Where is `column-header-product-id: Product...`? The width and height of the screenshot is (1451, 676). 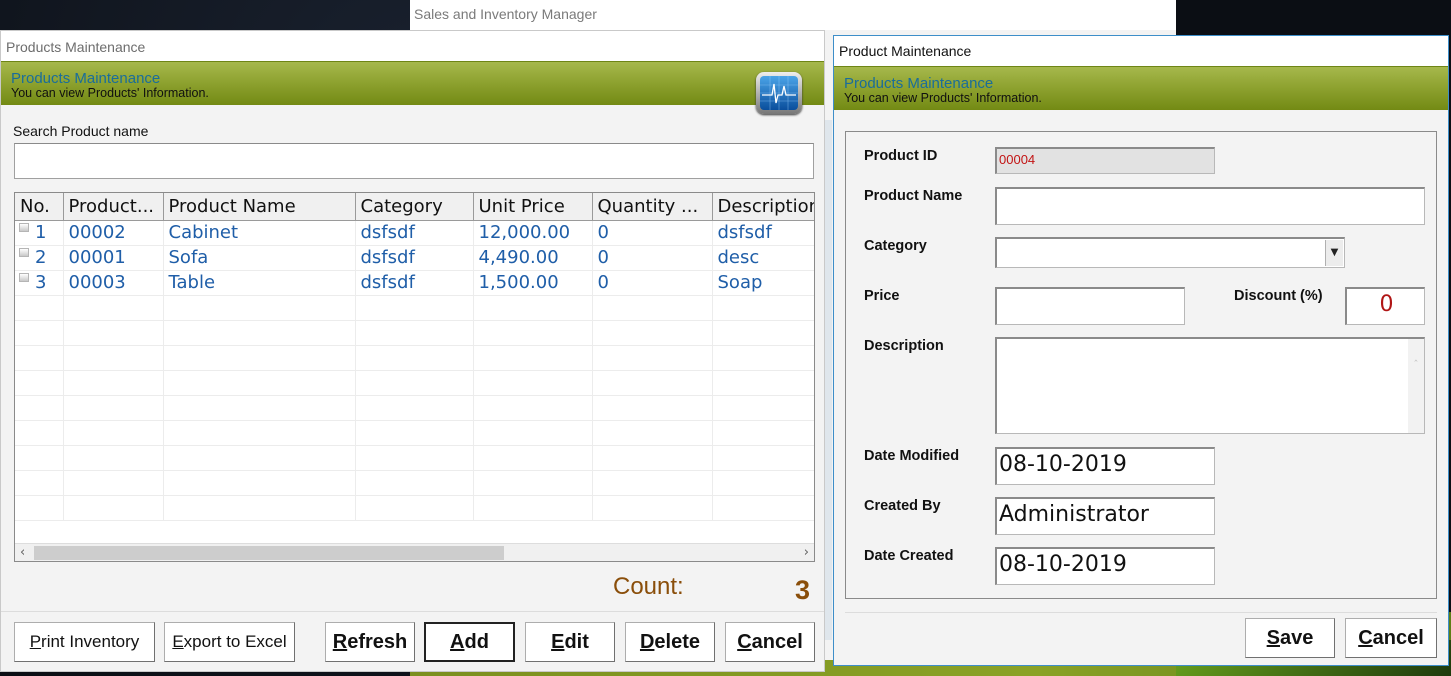
column-header-product-id: Product... is located at coordinates (113, 207).